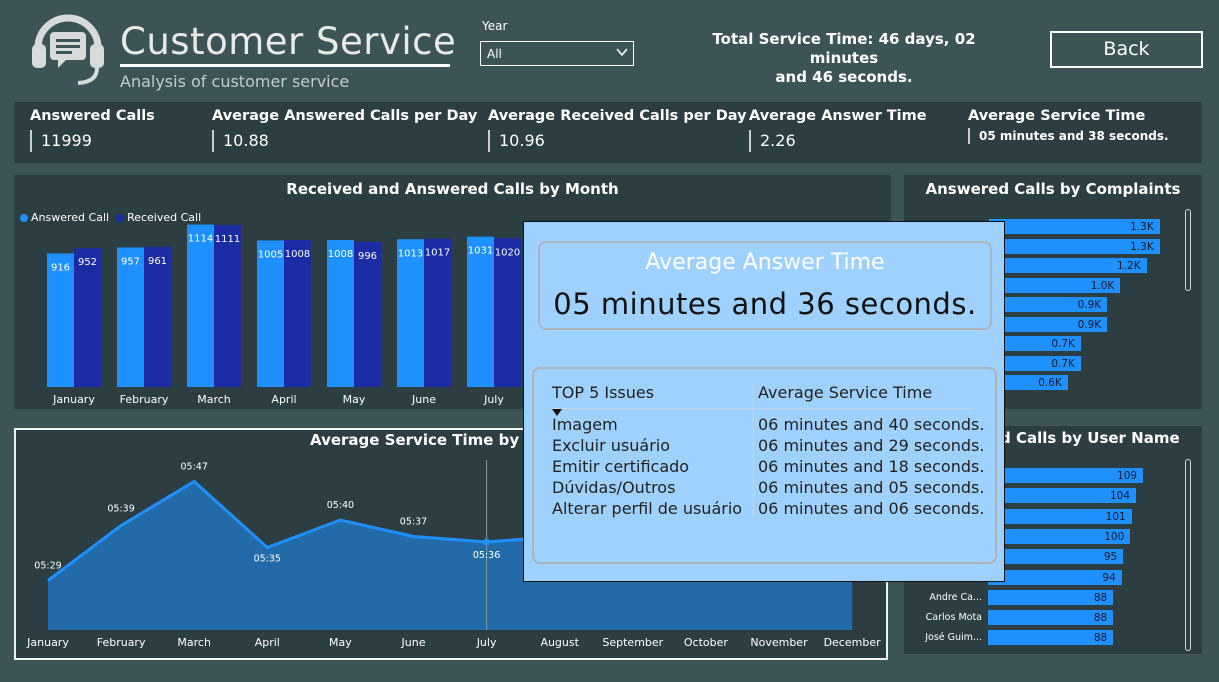 The width and height of the screenshot is (1219, 682). What do you see at coordinates (1090, 438) in the screenshot?
I see `panel-title: d Calls by User Name` at bounding box center [1090, 438].